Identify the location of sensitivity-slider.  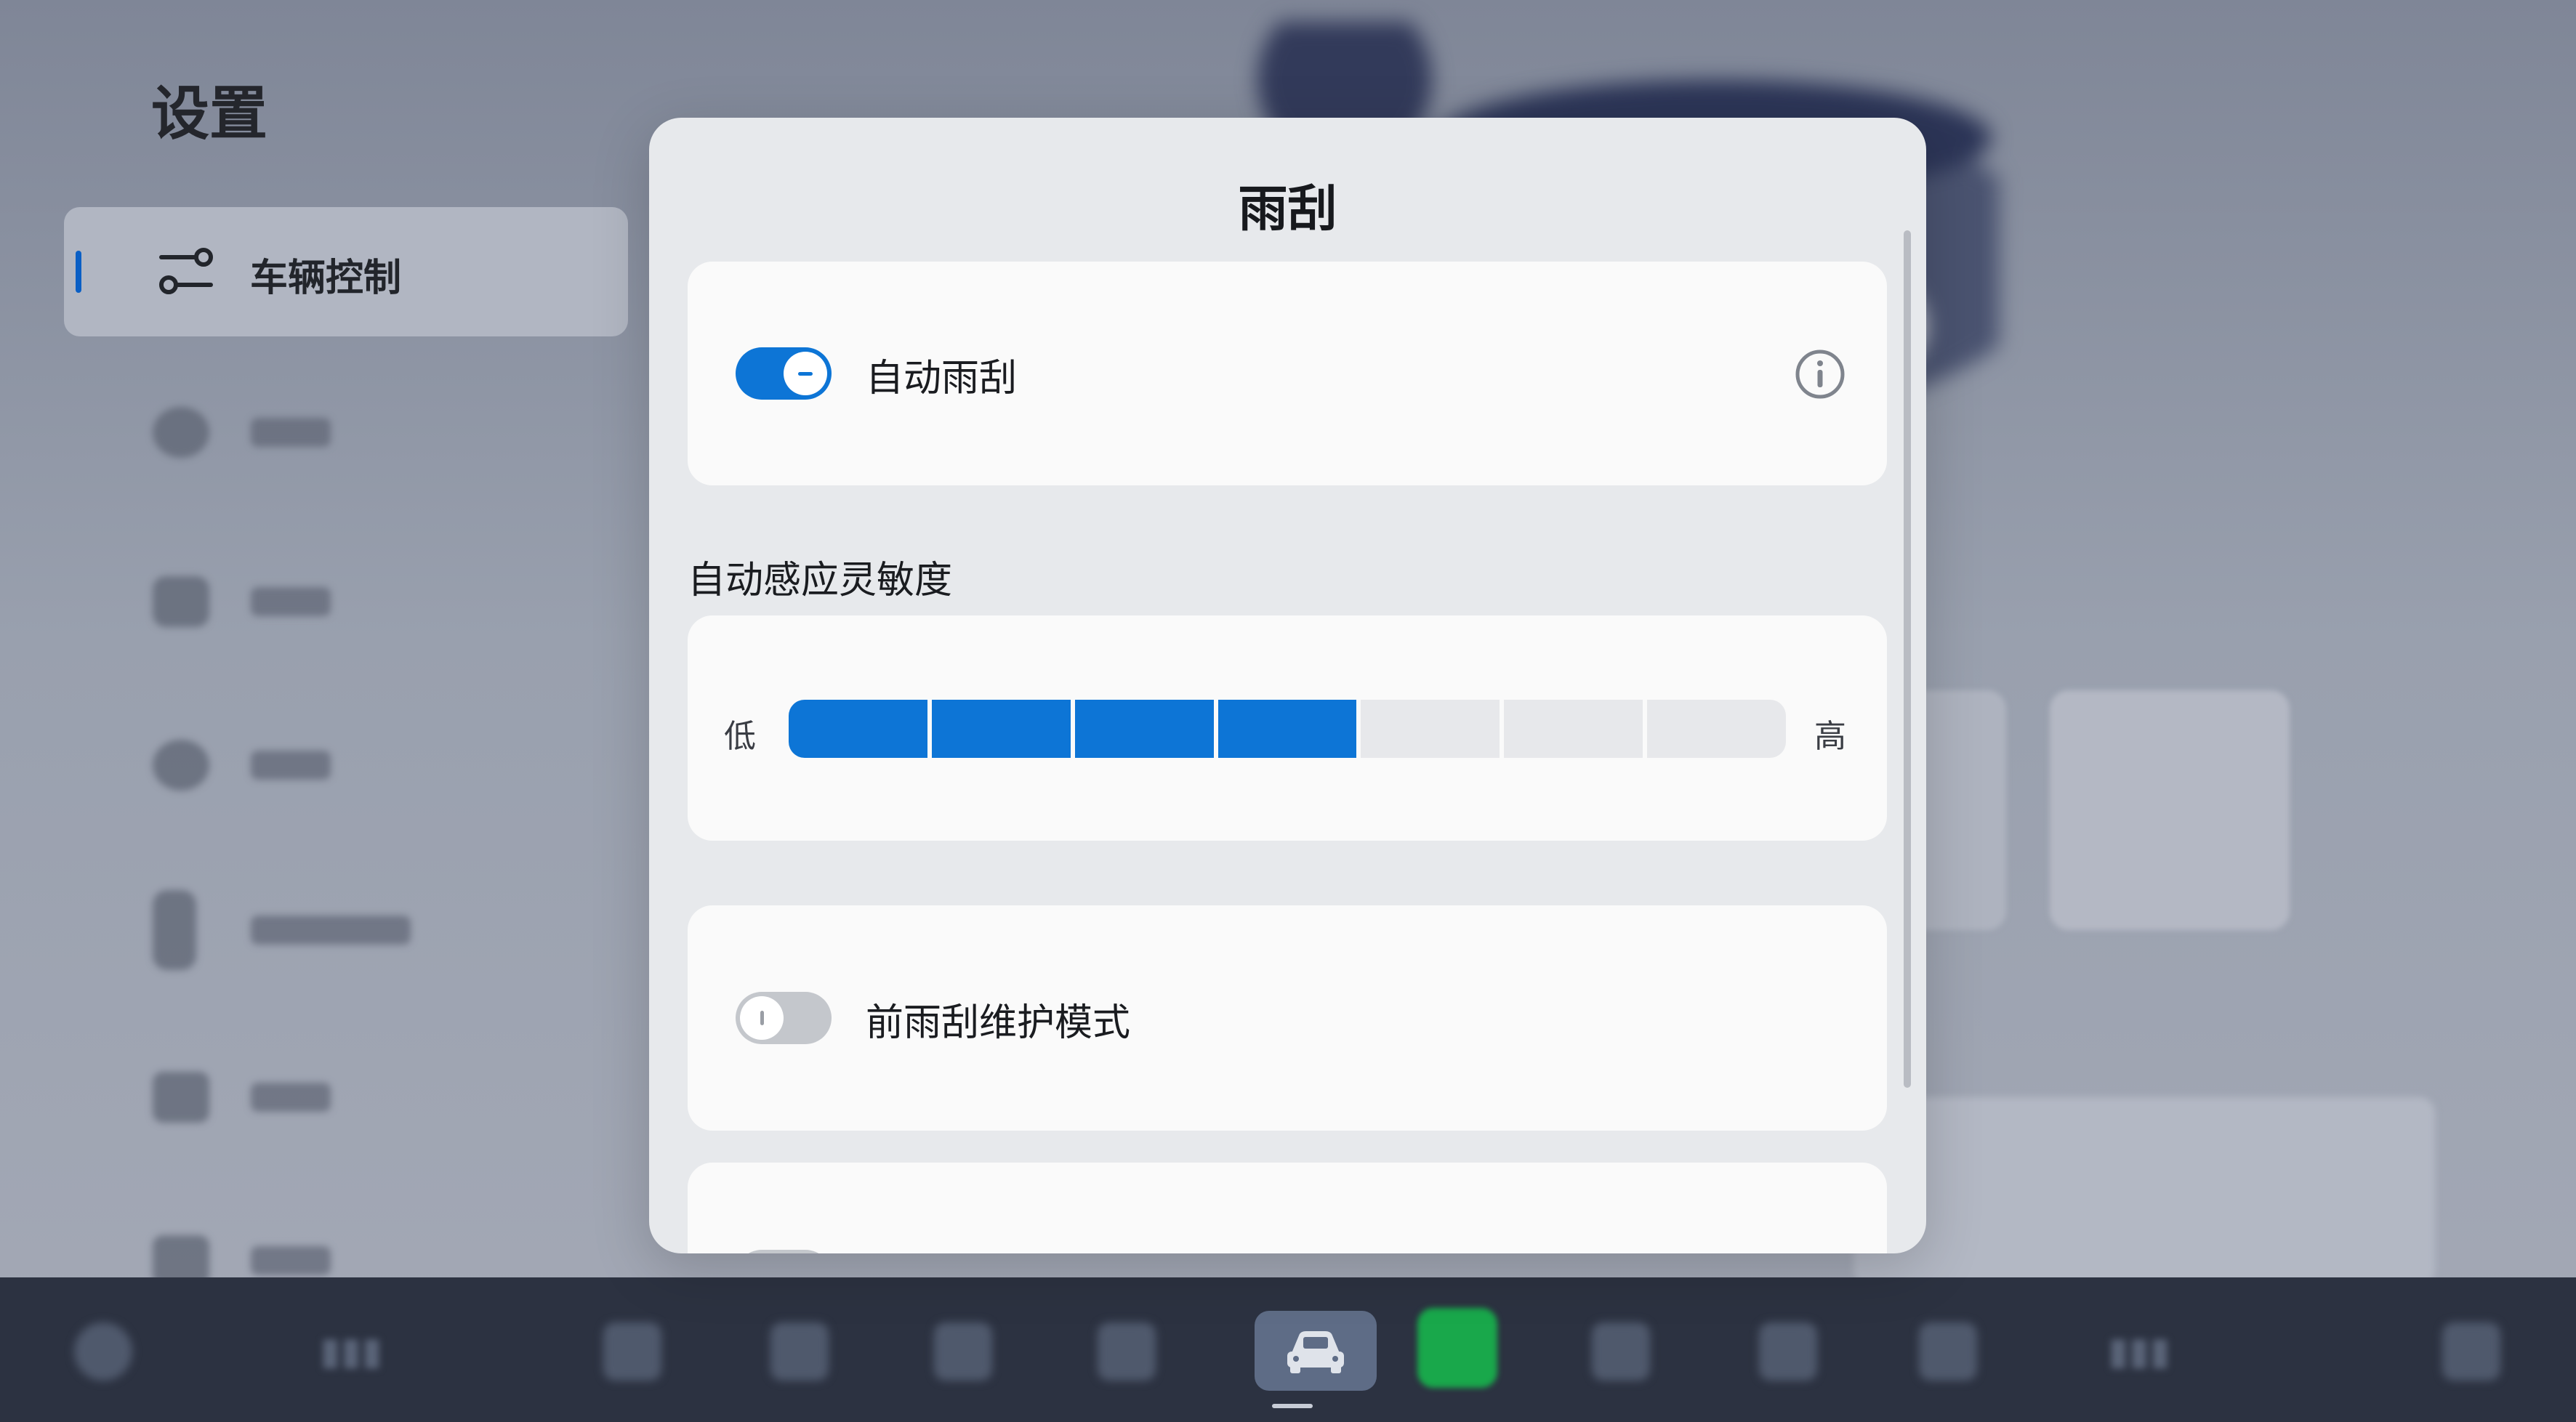
(1287, 729).